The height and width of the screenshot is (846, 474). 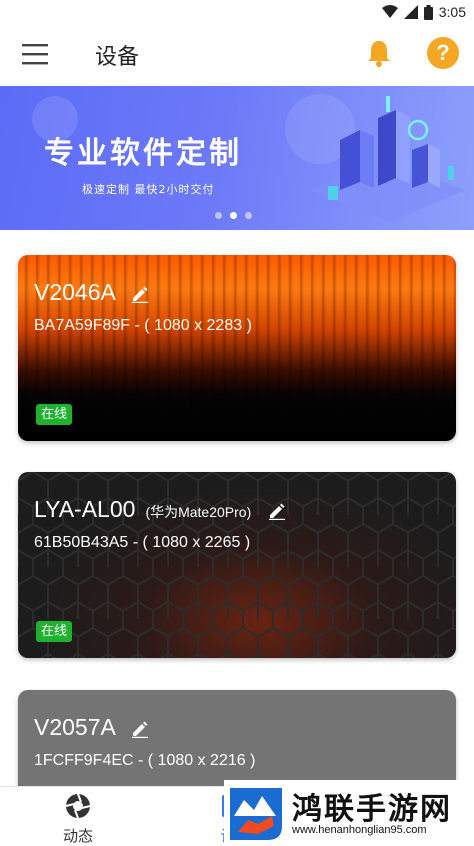 What do you see at coordinates (85, 509) in the screenshot?
I see `device-name: LYA-AL00` at bounding box center [85, 509].